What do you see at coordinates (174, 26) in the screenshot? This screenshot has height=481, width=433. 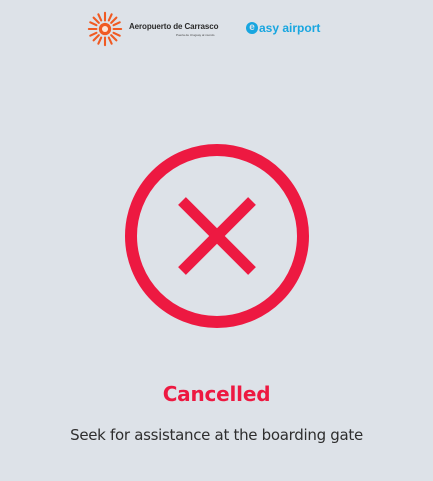 I see `airport-name: Aeropuerto de Carrasco` at bounding box center [174, 26].